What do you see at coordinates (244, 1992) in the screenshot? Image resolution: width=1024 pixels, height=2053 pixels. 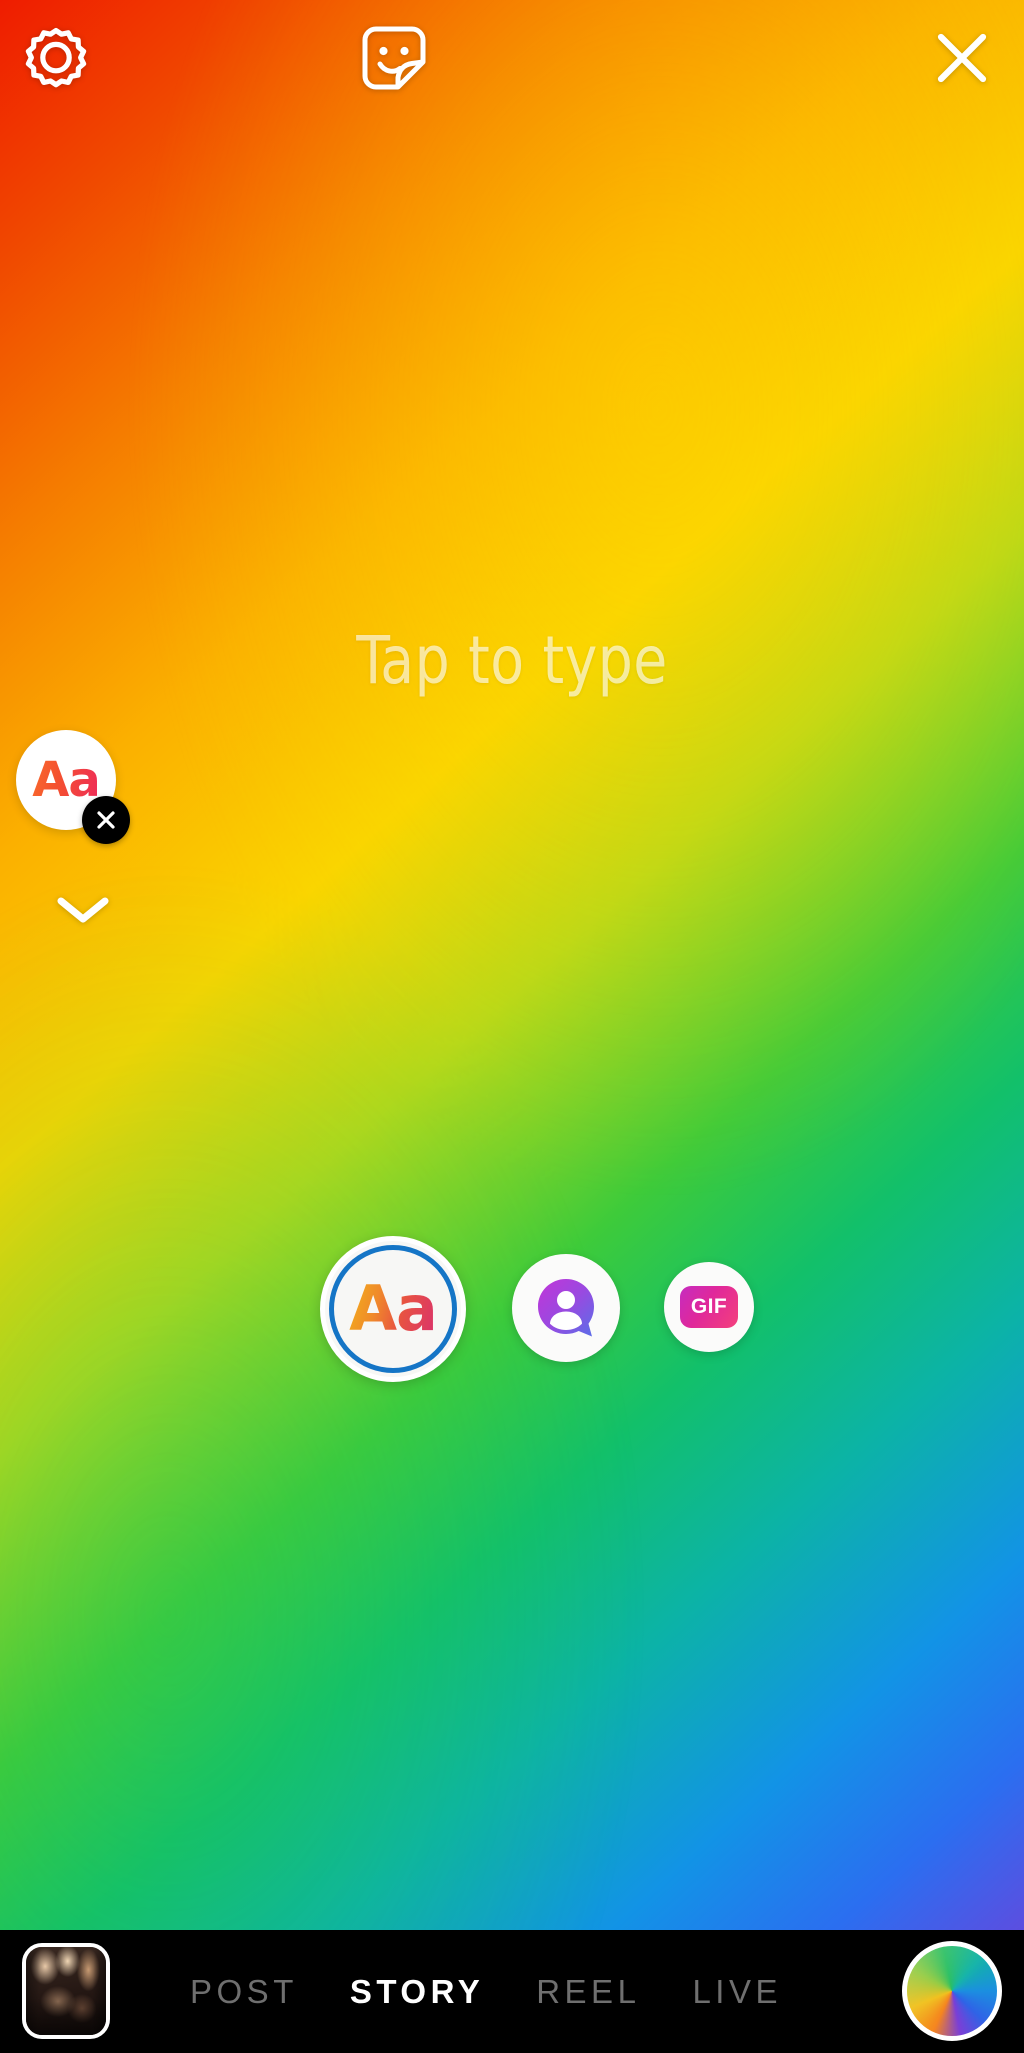 I see `tab-post: POST` at bounding box center [244, 1992].